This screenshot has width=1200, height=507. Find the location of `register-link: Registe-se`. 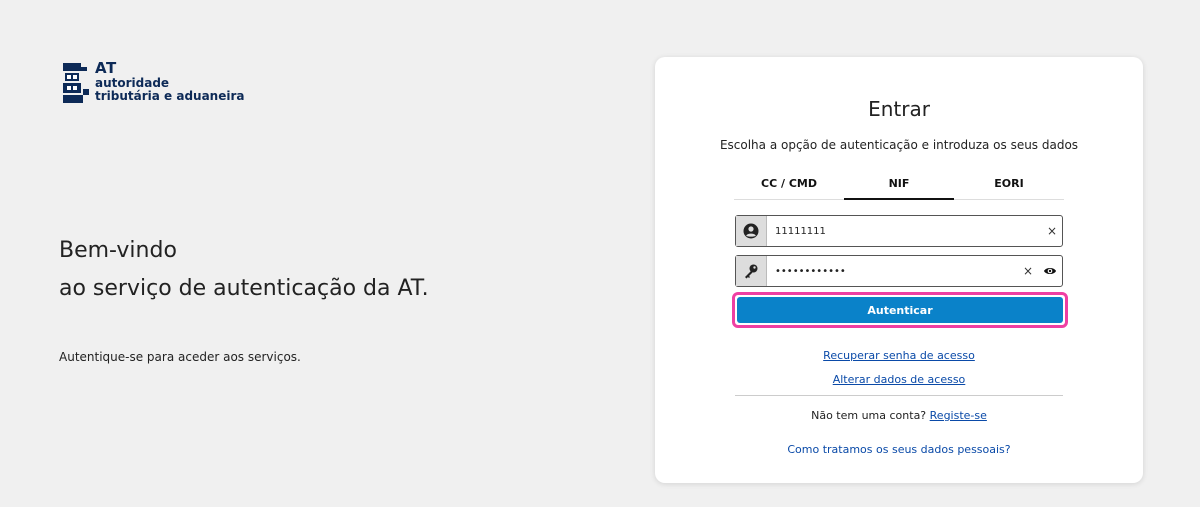

register-link: Registe-se is located at coordinates (958, 415).